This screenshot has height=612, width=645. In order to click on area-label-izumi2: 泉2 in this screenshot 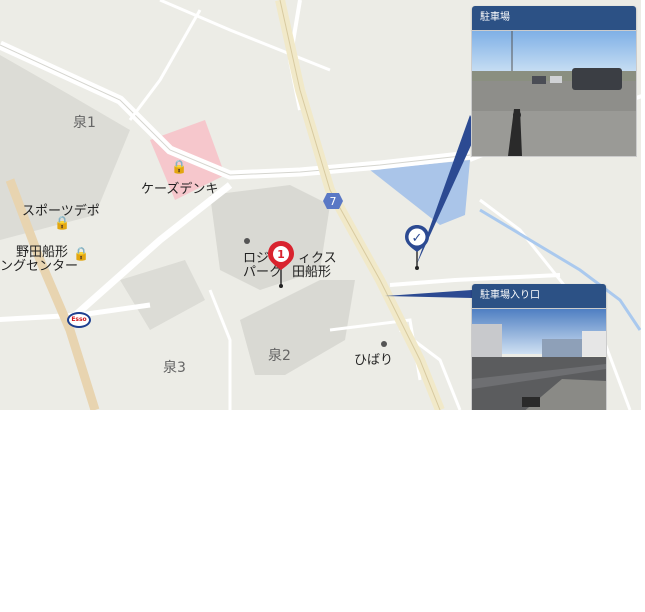, I will do `click(279, 356)`.